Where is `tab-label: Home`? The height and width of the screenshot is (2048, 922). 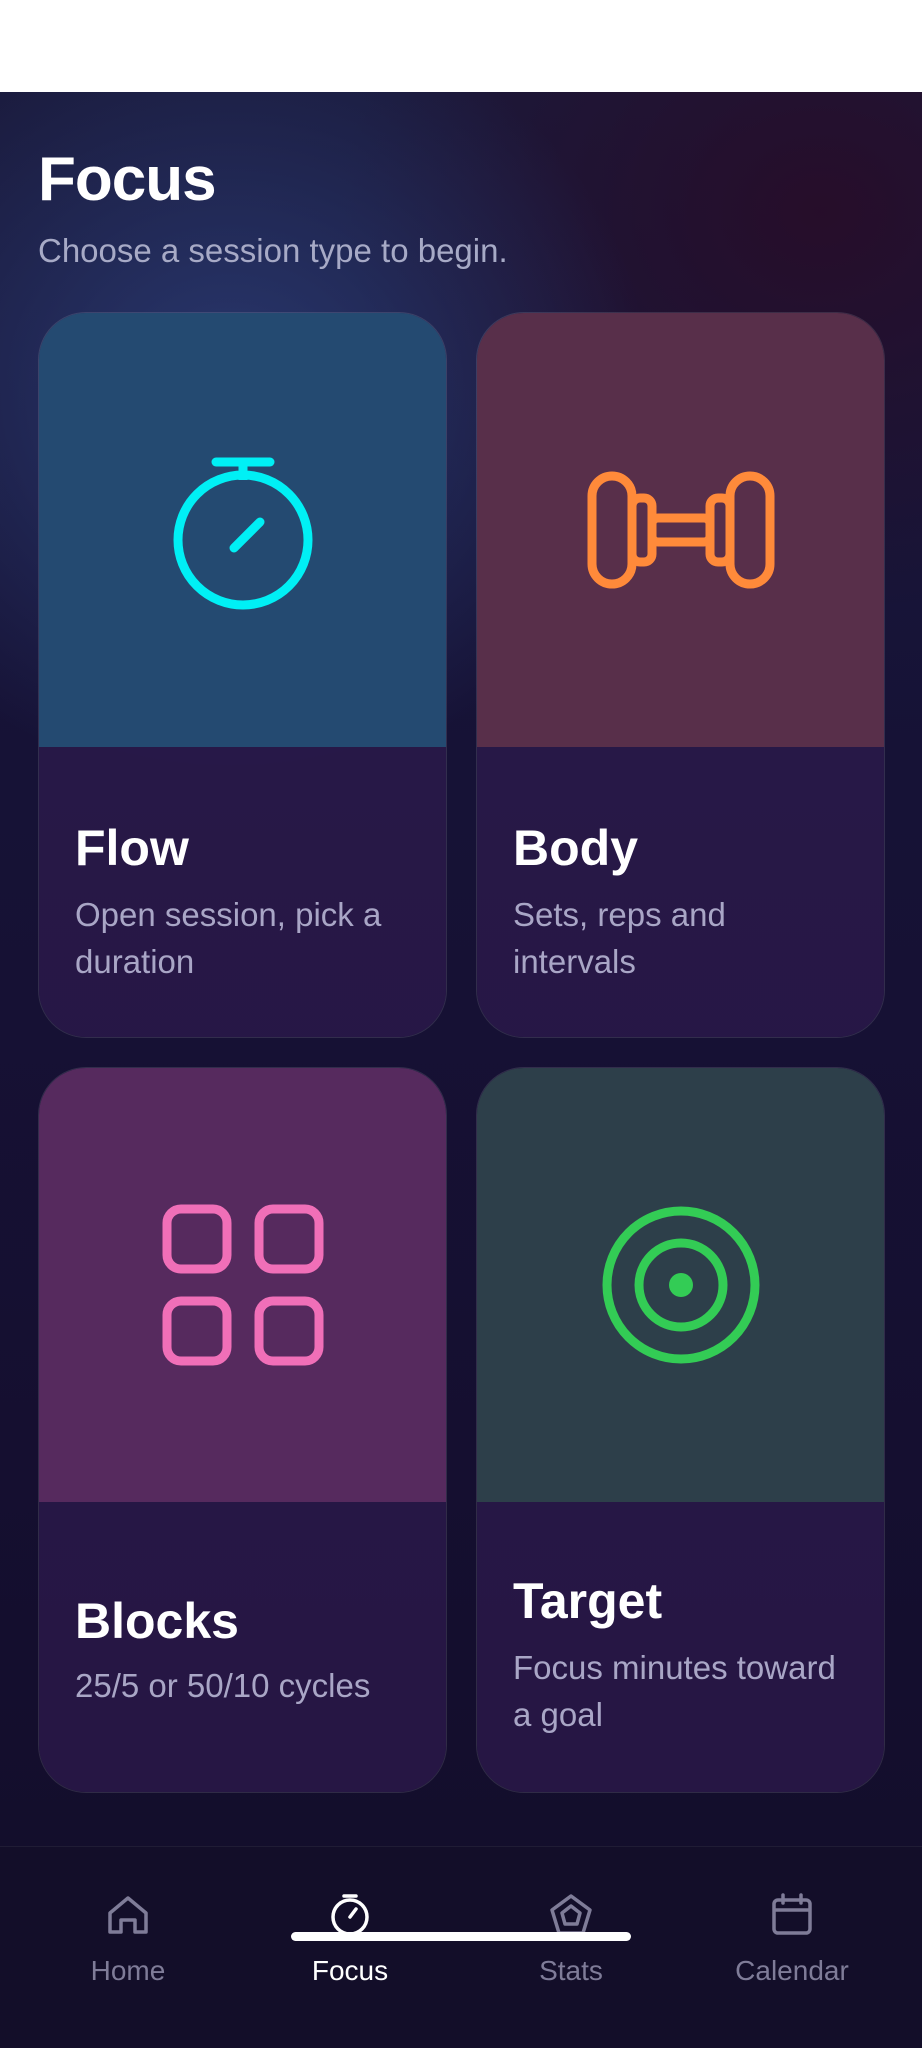
tab-label: Home is located at coordinates (128, 1970).